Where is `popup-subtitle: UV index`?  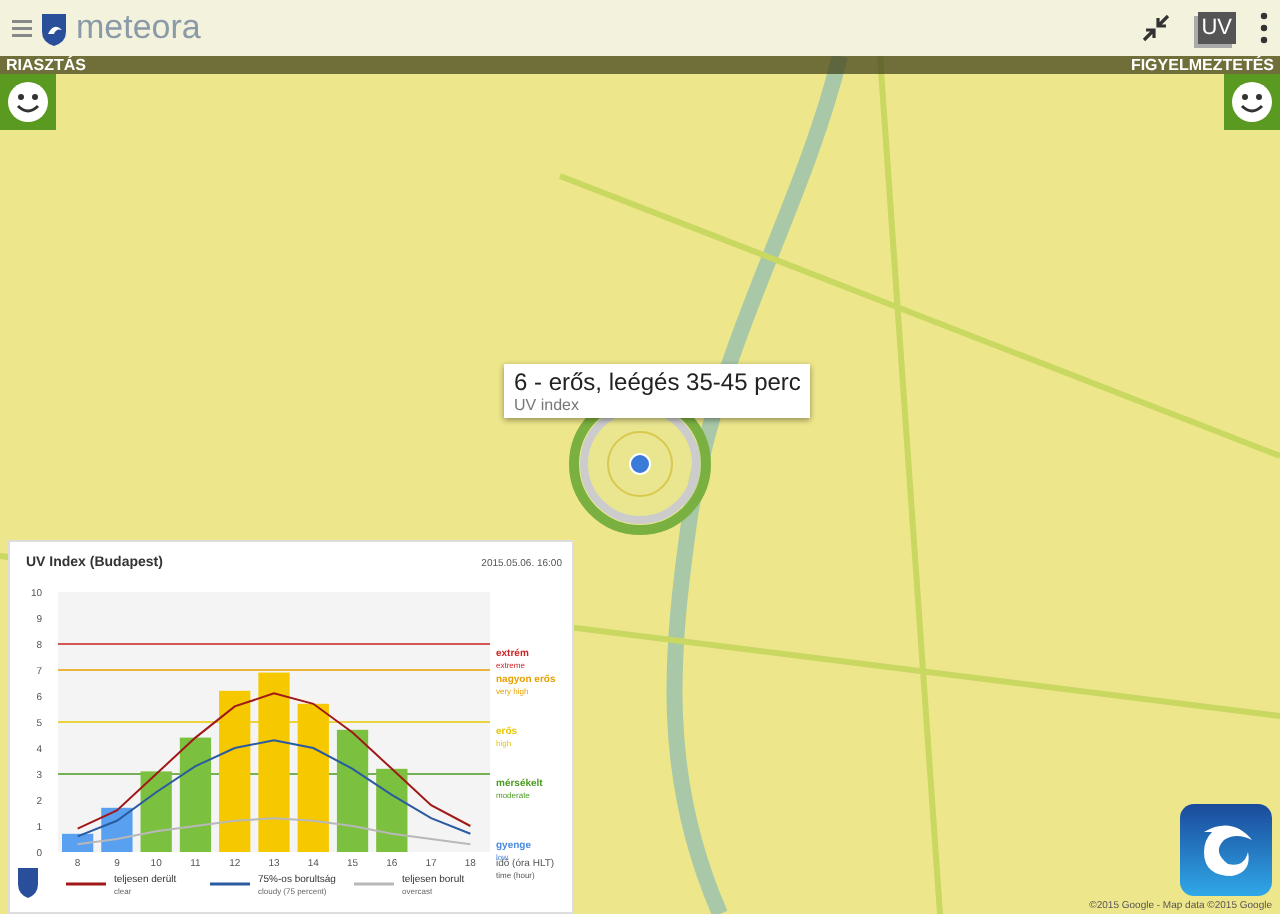 popup-subtitle: UV index is located at coordinates (547, 405).